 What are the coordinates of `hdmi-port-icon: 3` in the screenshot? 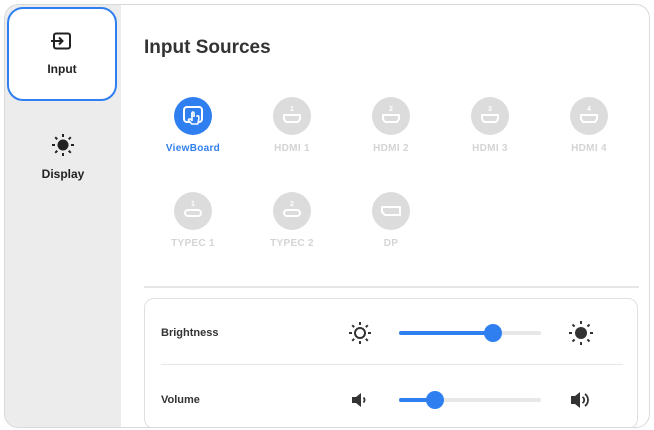 It's located at (490, 116).